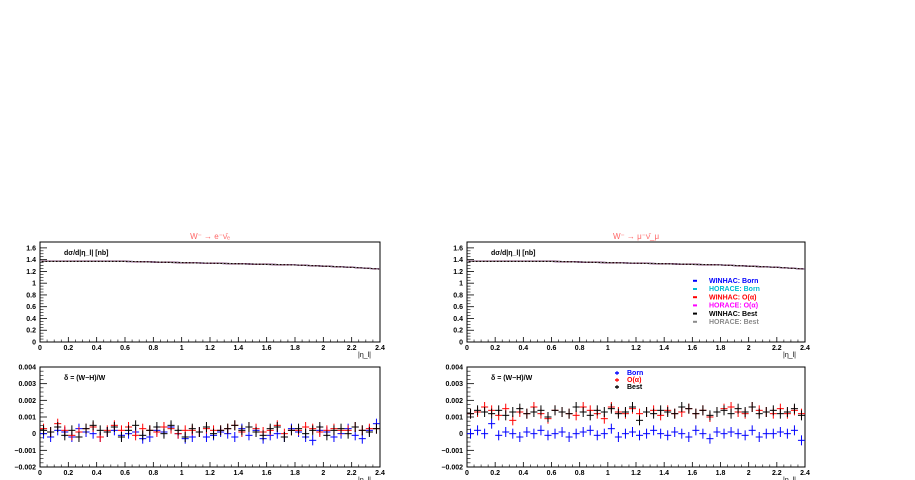 The height and width of the screenshot is (480, 915). What do you see at coordinates (580, 473) in the screenshot?
I see `x-tick-label: 0.8` at bounding box center [580, 473].